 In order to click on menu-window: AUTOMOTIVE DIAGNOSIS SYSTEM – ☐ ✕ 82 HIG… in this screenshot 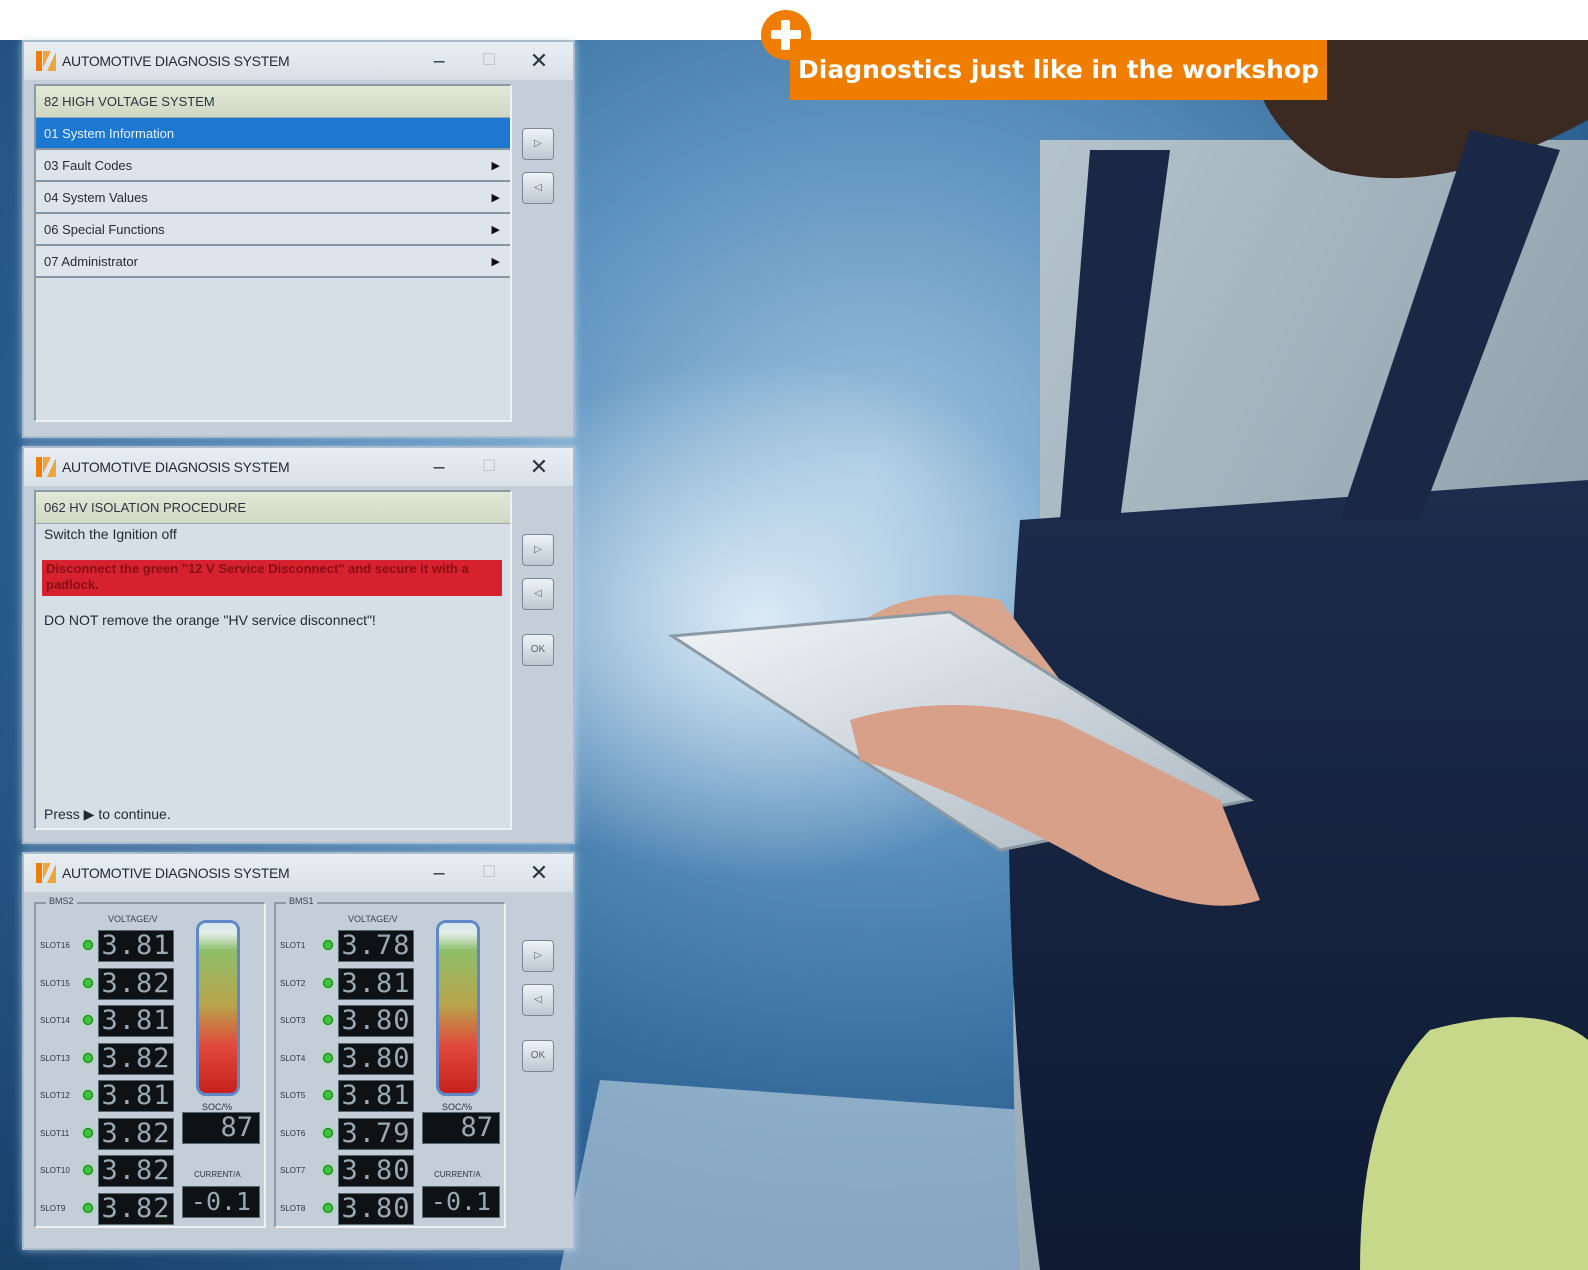, I will do `click(298, 239)`.